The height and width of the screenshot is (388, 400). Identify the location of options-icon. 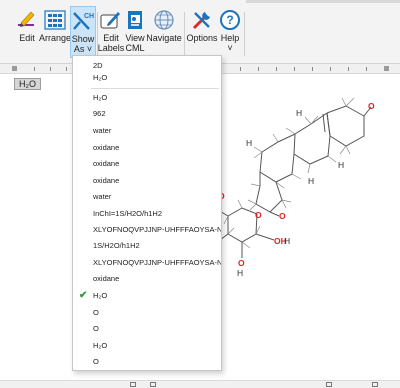
(202, 20).